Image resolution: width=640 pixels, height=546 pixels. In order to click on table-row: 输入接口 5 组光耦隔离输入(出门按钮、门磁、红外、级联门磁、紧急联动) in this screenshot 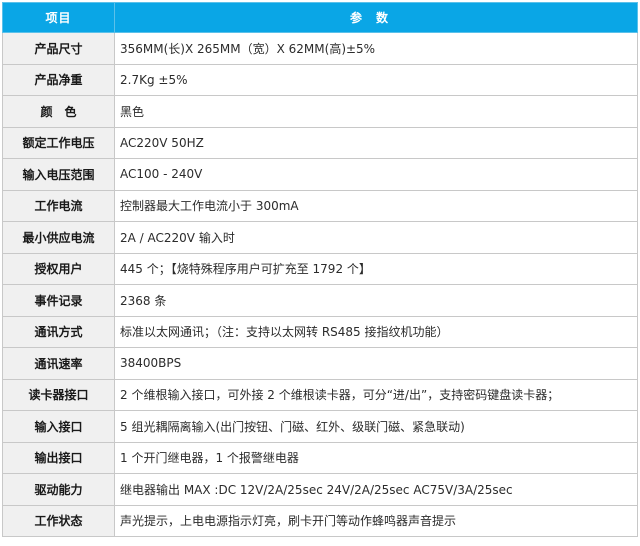, I will do `click(320, 426)`.